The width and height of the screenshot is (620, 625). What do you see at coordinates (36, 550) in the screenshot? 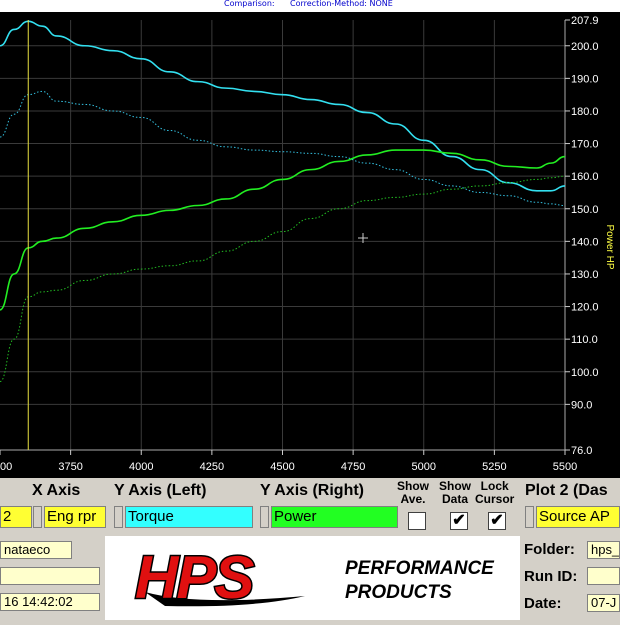
I see `name-field: nataeco` at bounding box center [36, 550].